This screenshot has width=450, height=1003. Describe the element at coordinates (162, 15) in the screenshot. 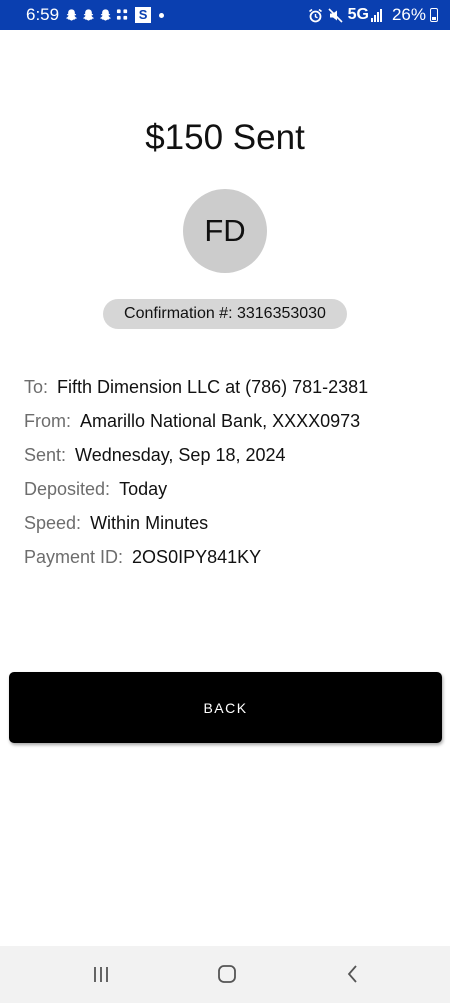

I see `more-dot-icon` at that location.